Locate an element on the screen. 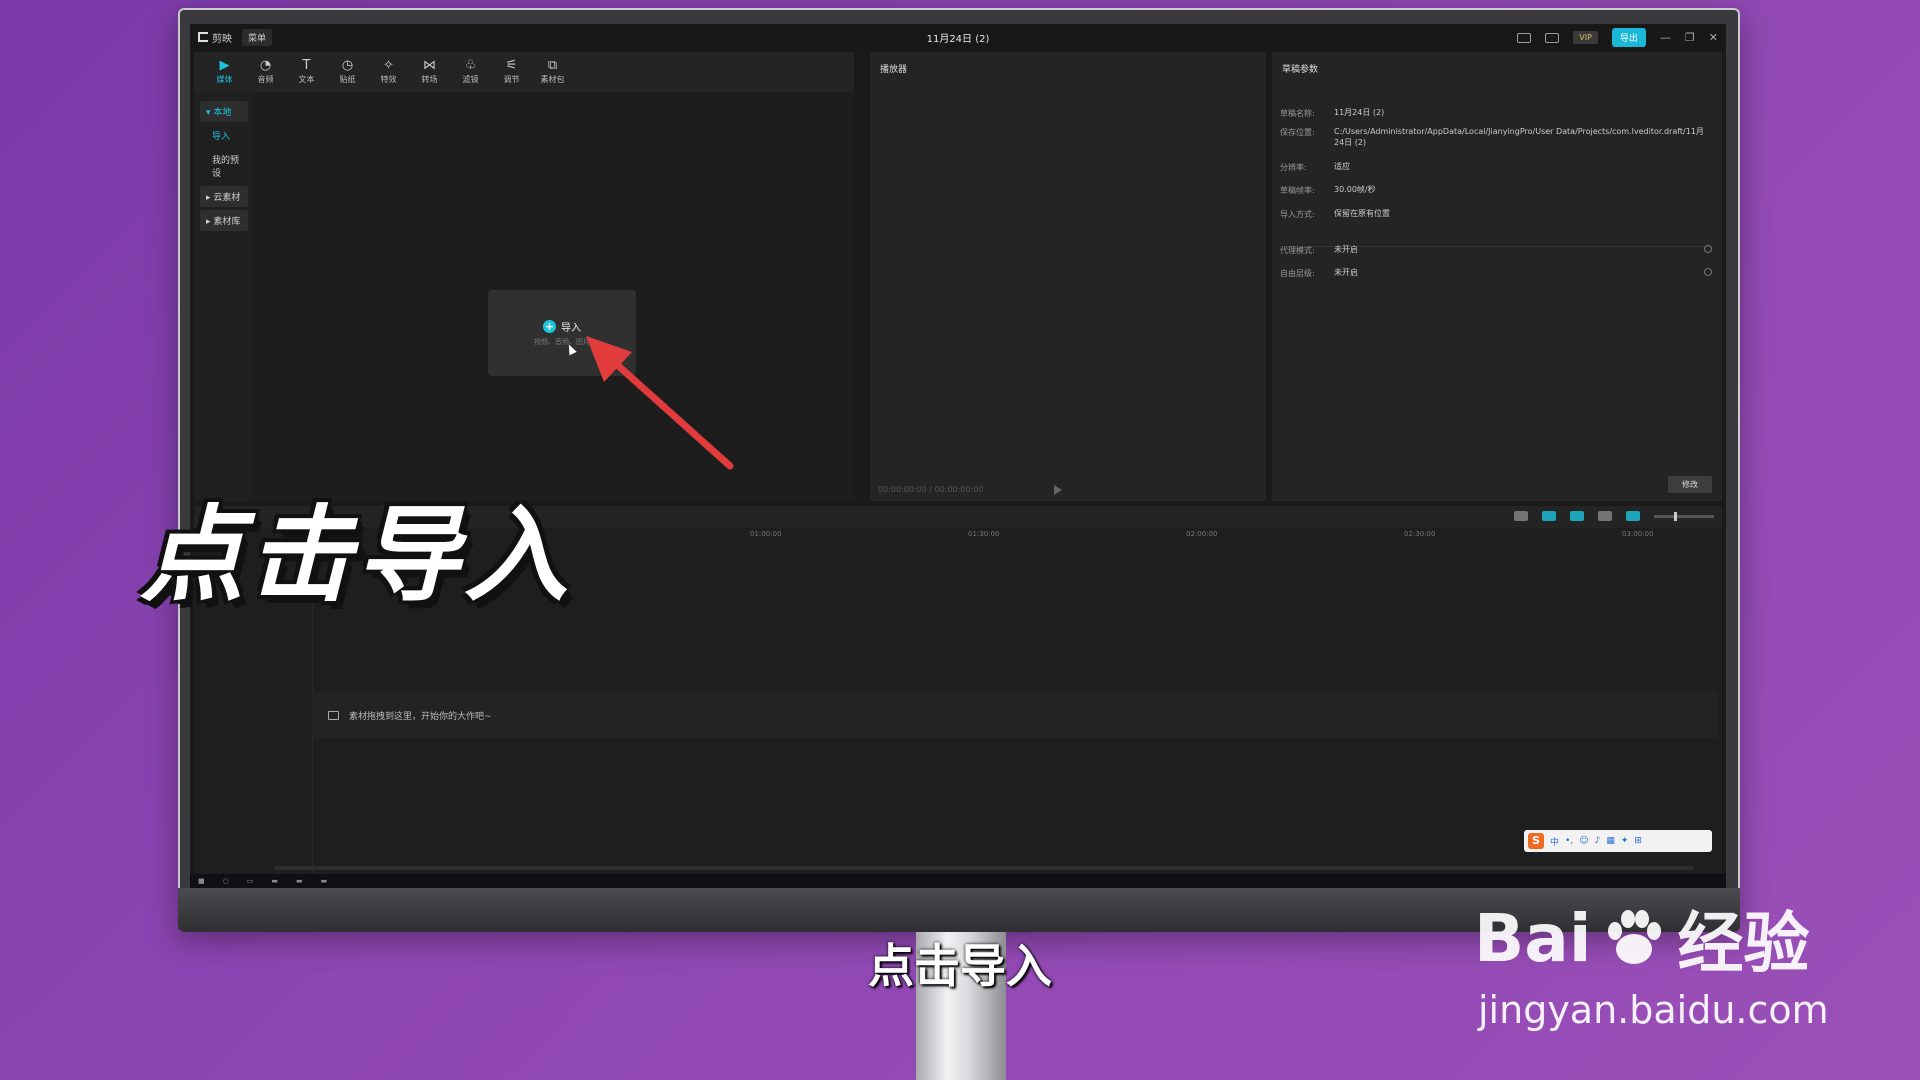 Image resolution: width=1920 pixels, height=1080 pixels. baidu-jingyan-watermark: Bai 经验 jingyan.baidu.com is located at coordinates (1651, 961).